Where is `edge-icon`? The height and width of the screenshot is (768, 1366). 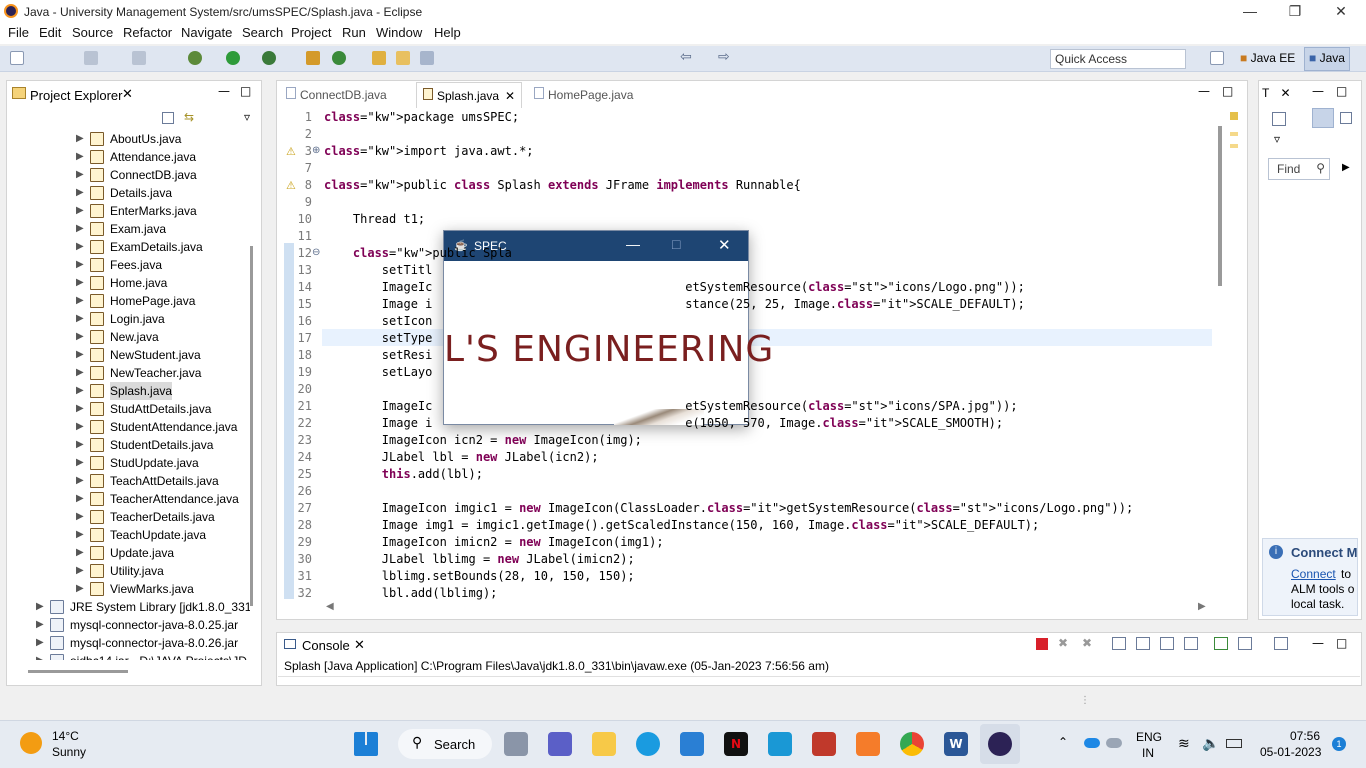
edge-icon is located at coordinates (648, 744).